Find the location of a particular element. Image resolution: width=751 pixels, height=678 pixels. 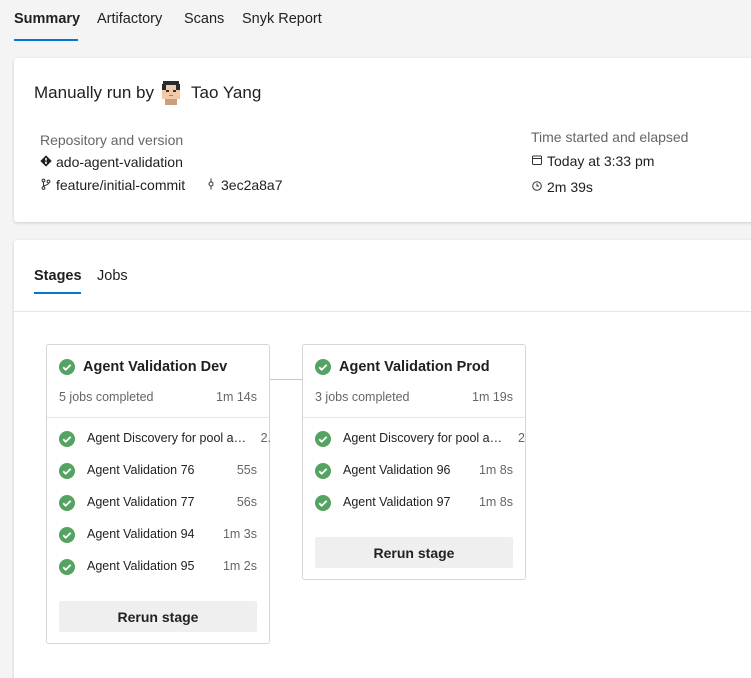

job-duration: 56s is located at coordinates (246, 502).